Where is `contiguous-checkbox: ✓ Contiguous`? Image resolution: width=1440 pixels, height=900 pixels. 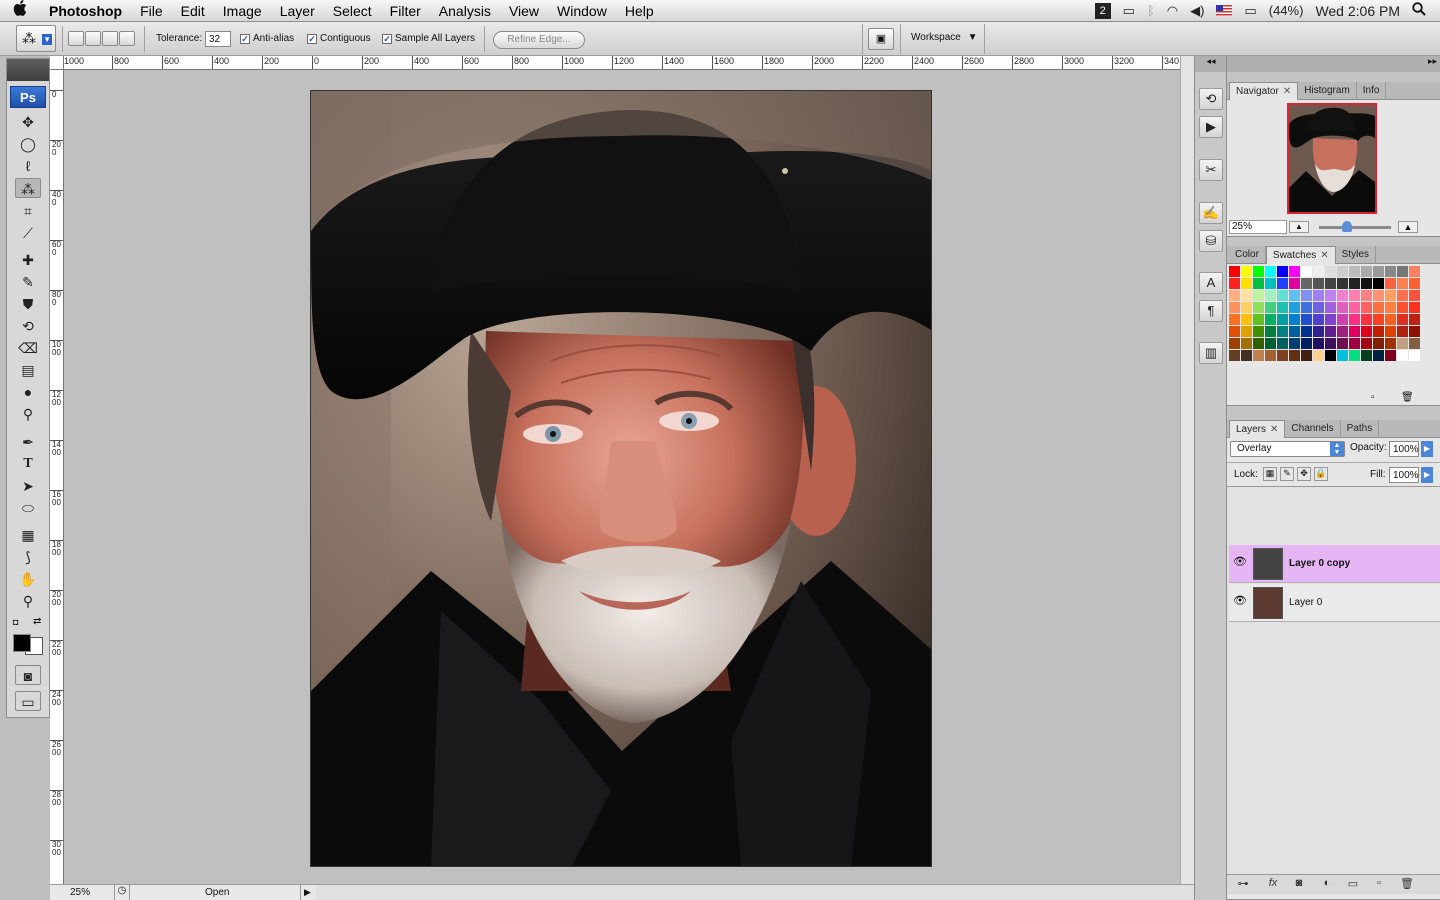
contiguous-checkbox: ✓ Contiguous is located at coordinates (339, 38).